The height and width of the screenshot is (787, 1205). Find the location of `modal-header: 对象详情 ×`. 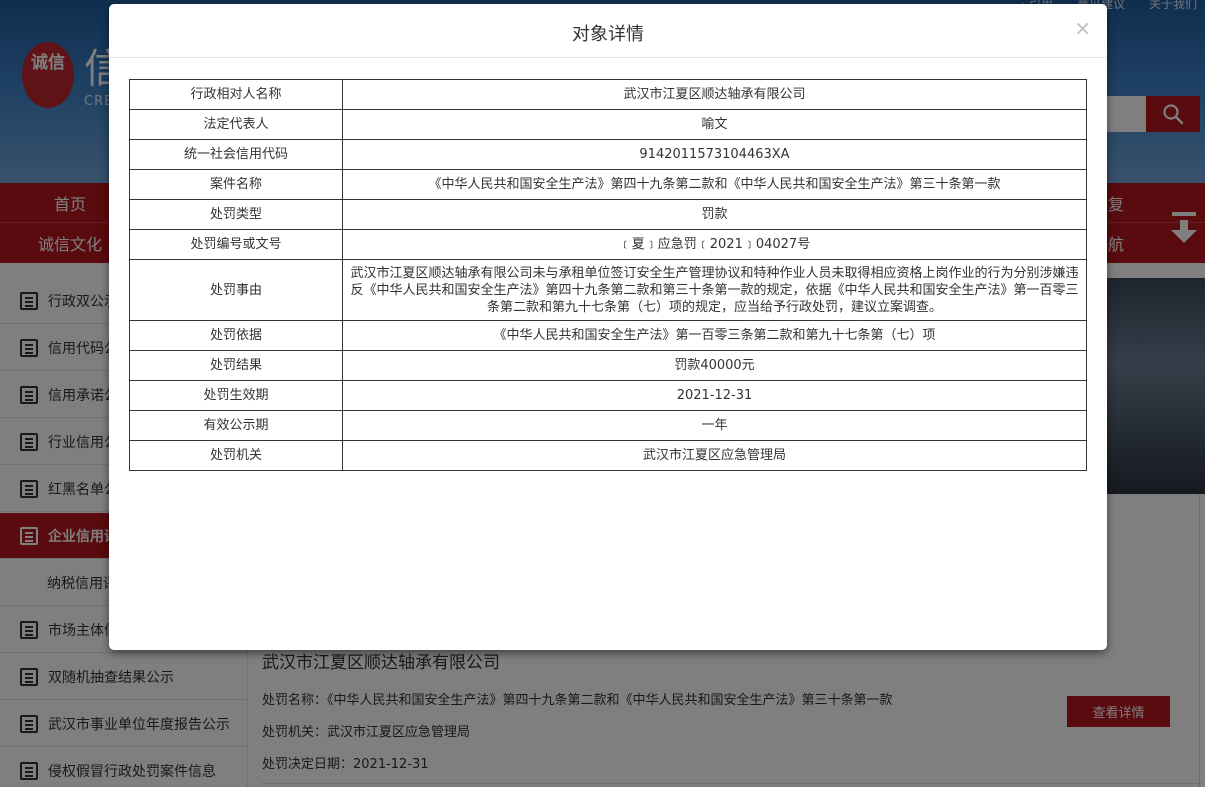

modal-header: 对象详情 × is located at coordinates (608, 31).